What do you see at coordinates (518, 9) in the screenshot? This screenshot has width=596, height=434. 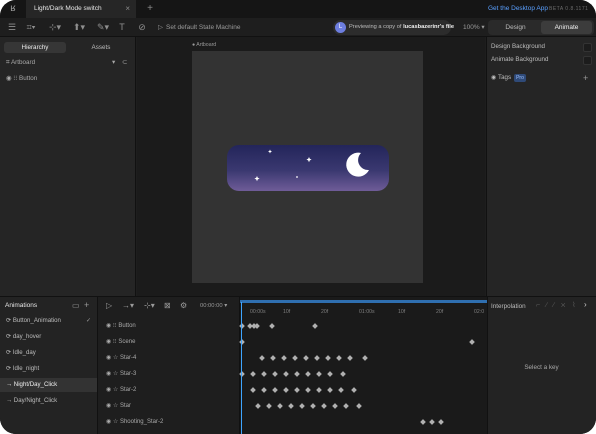 I see `get-desktop-app-link: Get the Desktop App` at bounding box center [518, 9].